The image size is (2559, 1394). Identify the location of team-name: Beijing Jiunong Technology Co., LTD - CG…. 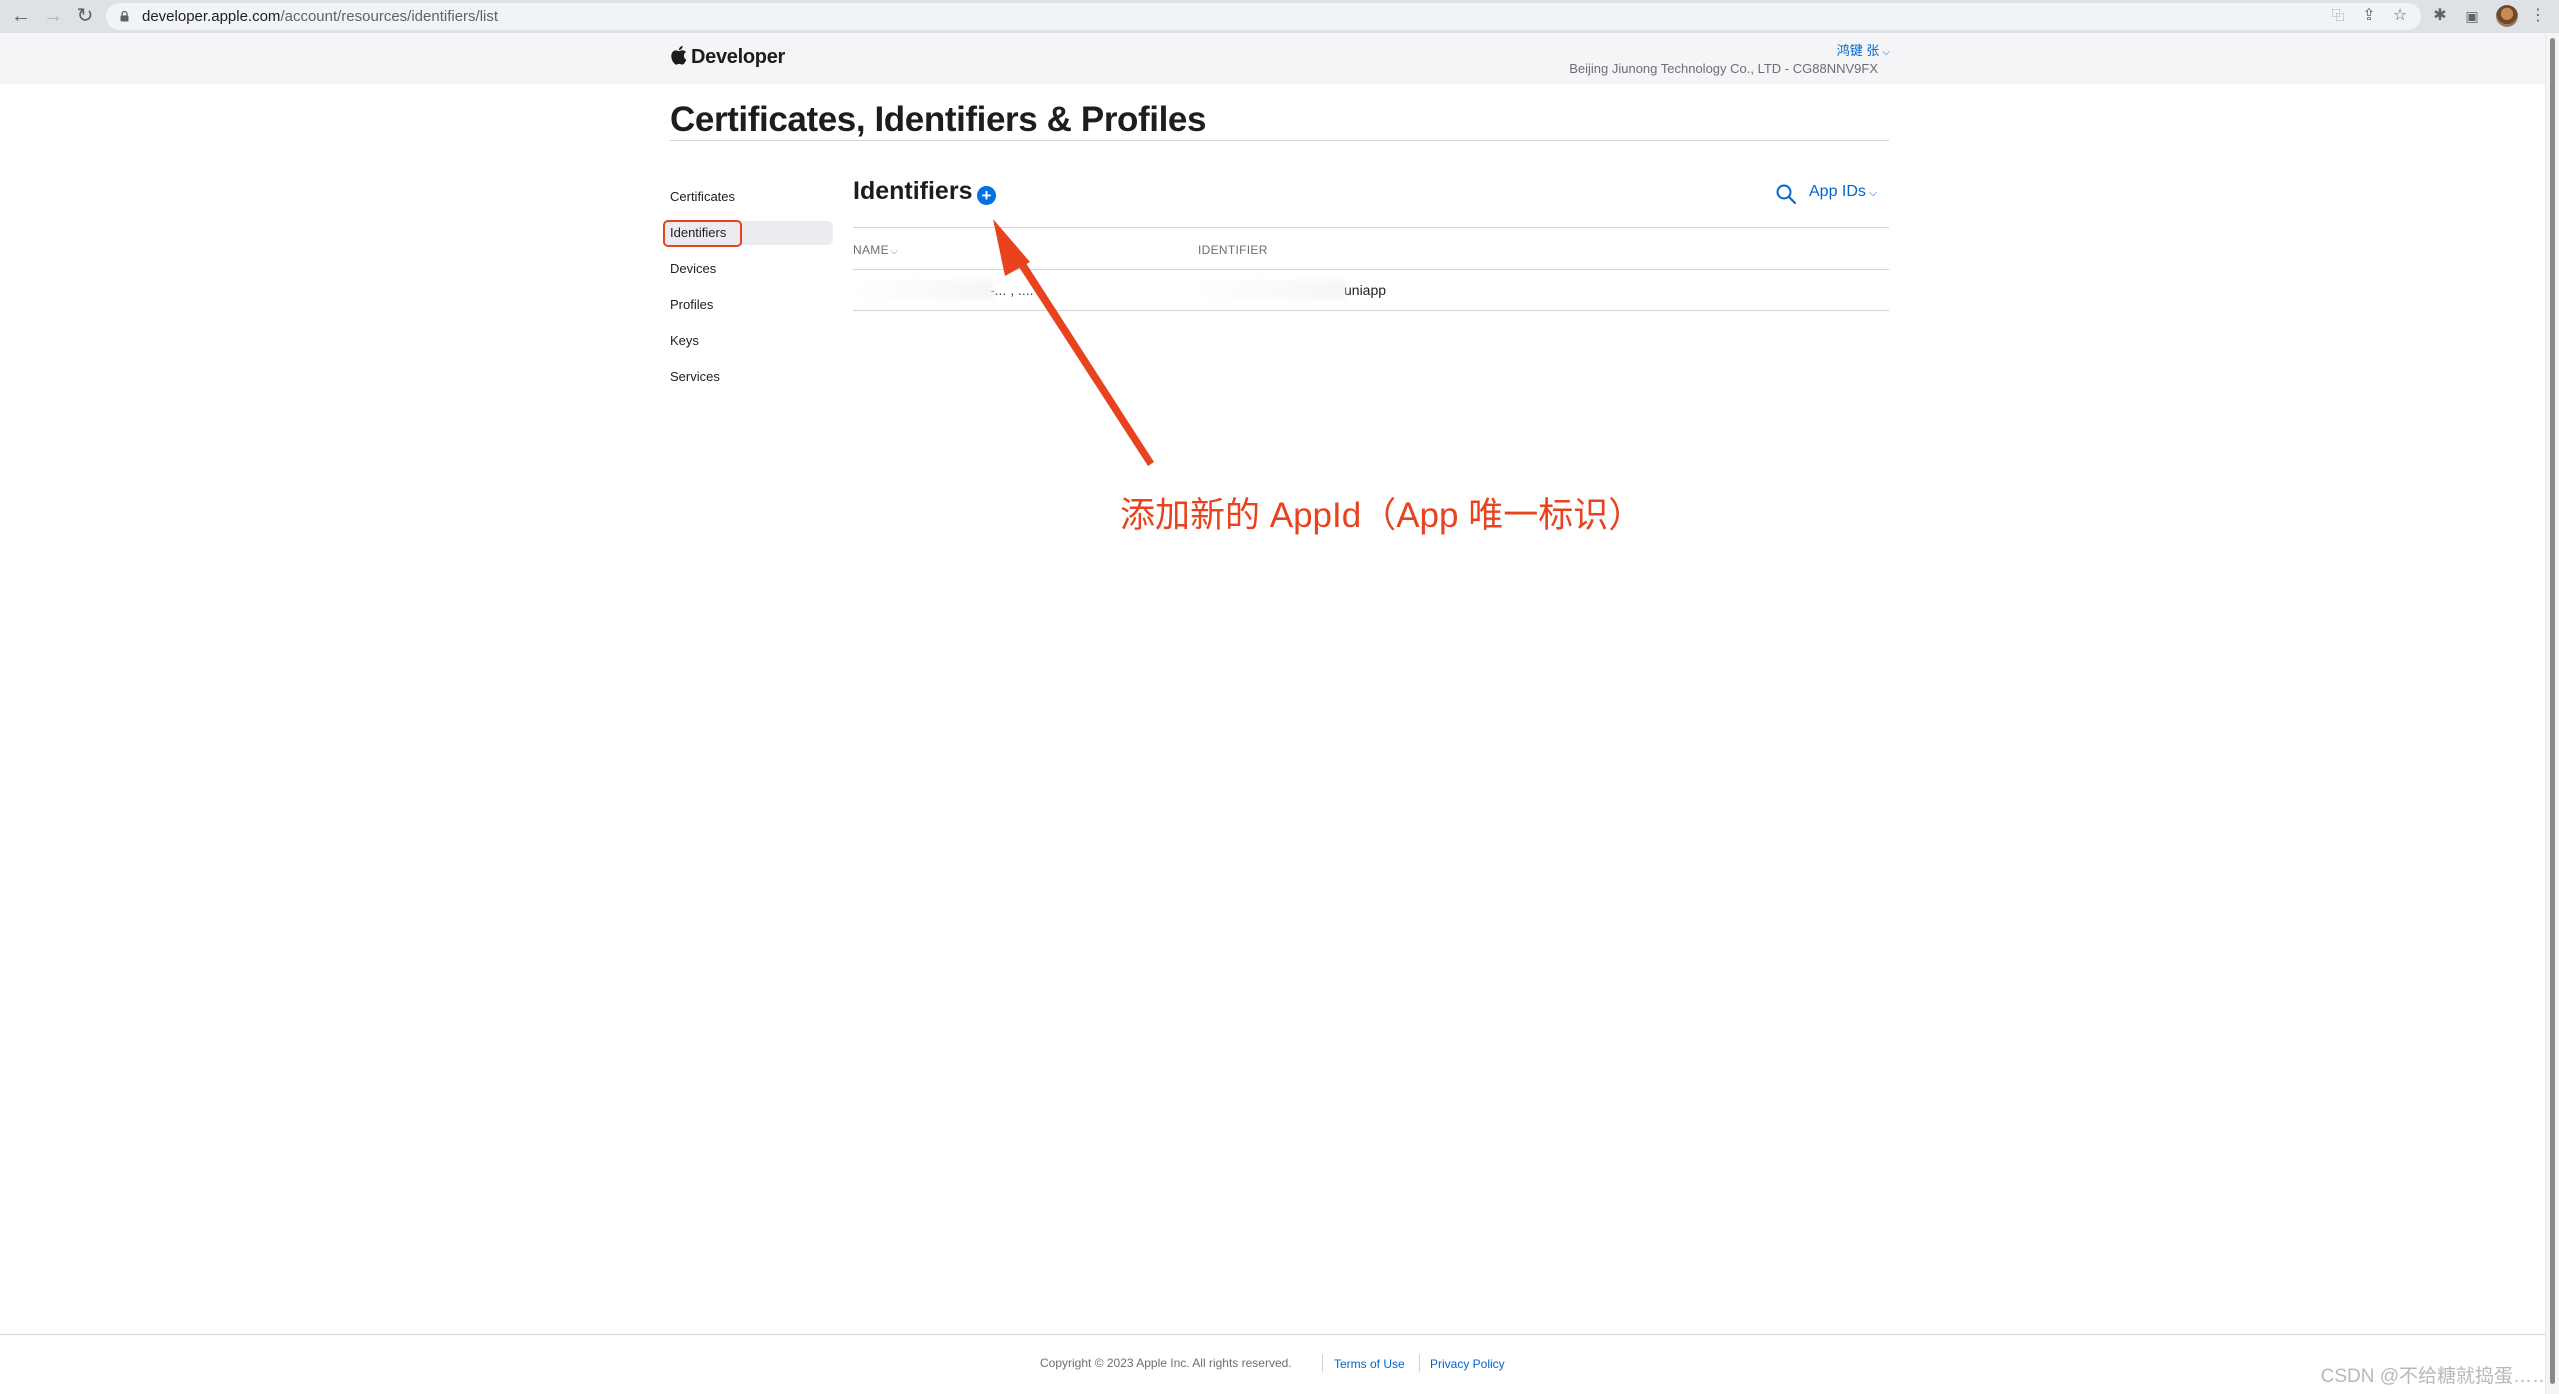
(1723, 68).